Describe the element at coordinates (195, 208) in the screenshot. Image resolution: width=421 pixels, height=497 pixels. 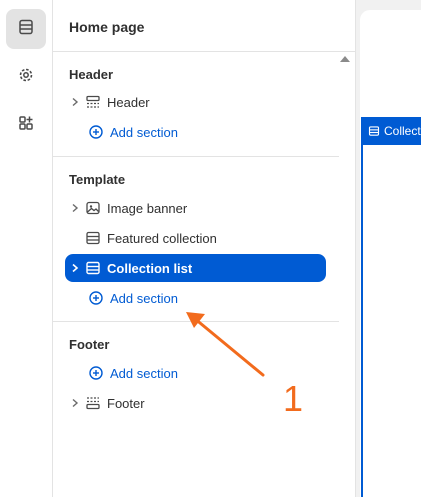
I see `section-item-image-banner: Image banner` at that location.